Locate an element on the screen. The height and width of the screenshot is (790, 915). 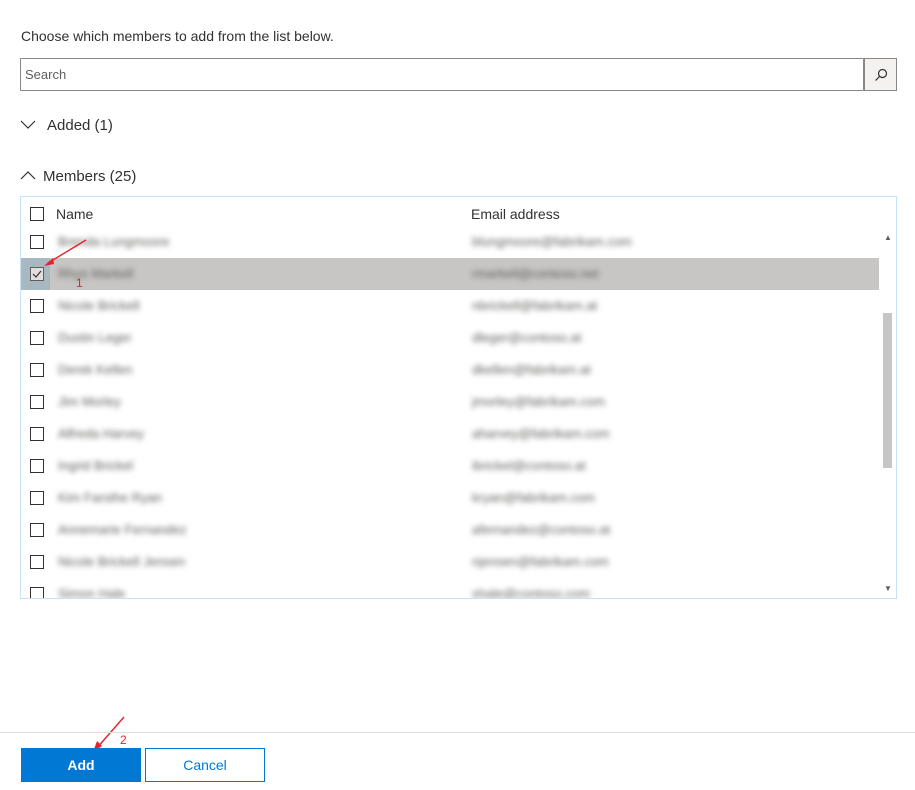
annotation-arrow-icon is located at coordinates (84, 495).